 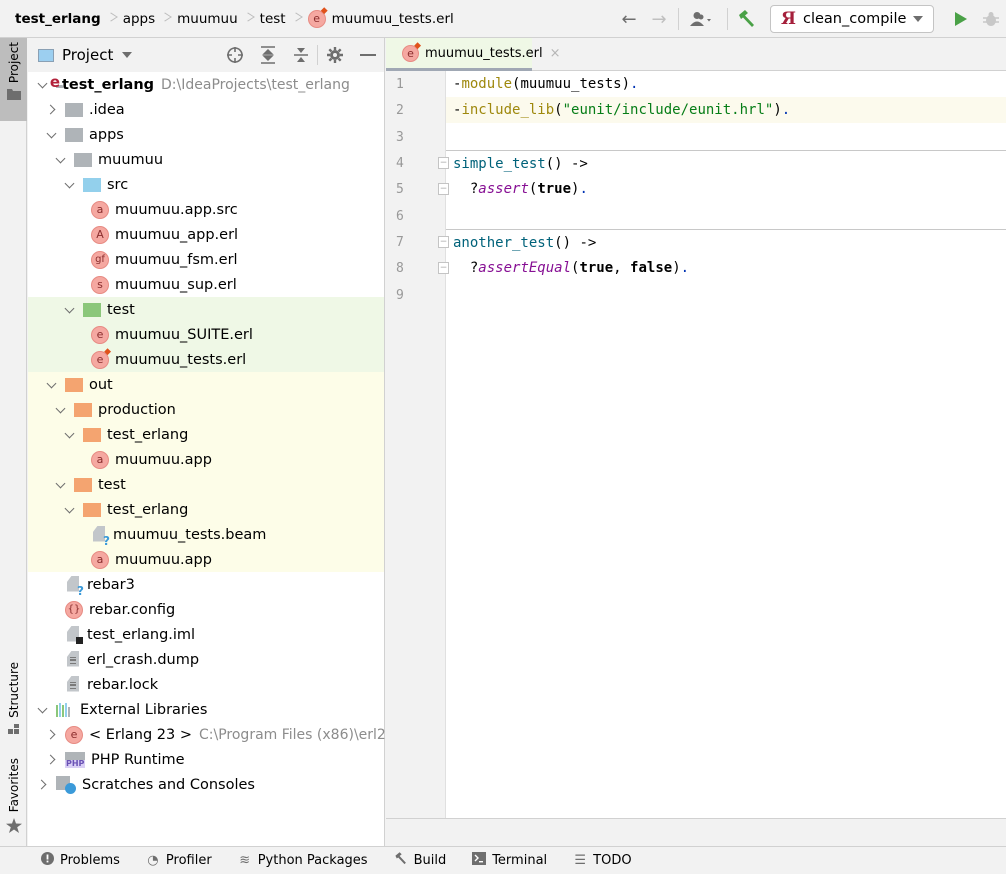 What do you see at coordinates (206, 684) in the screenshot?
I see `tree-node-file: rebar.lock` at bounding box center [206, 684].